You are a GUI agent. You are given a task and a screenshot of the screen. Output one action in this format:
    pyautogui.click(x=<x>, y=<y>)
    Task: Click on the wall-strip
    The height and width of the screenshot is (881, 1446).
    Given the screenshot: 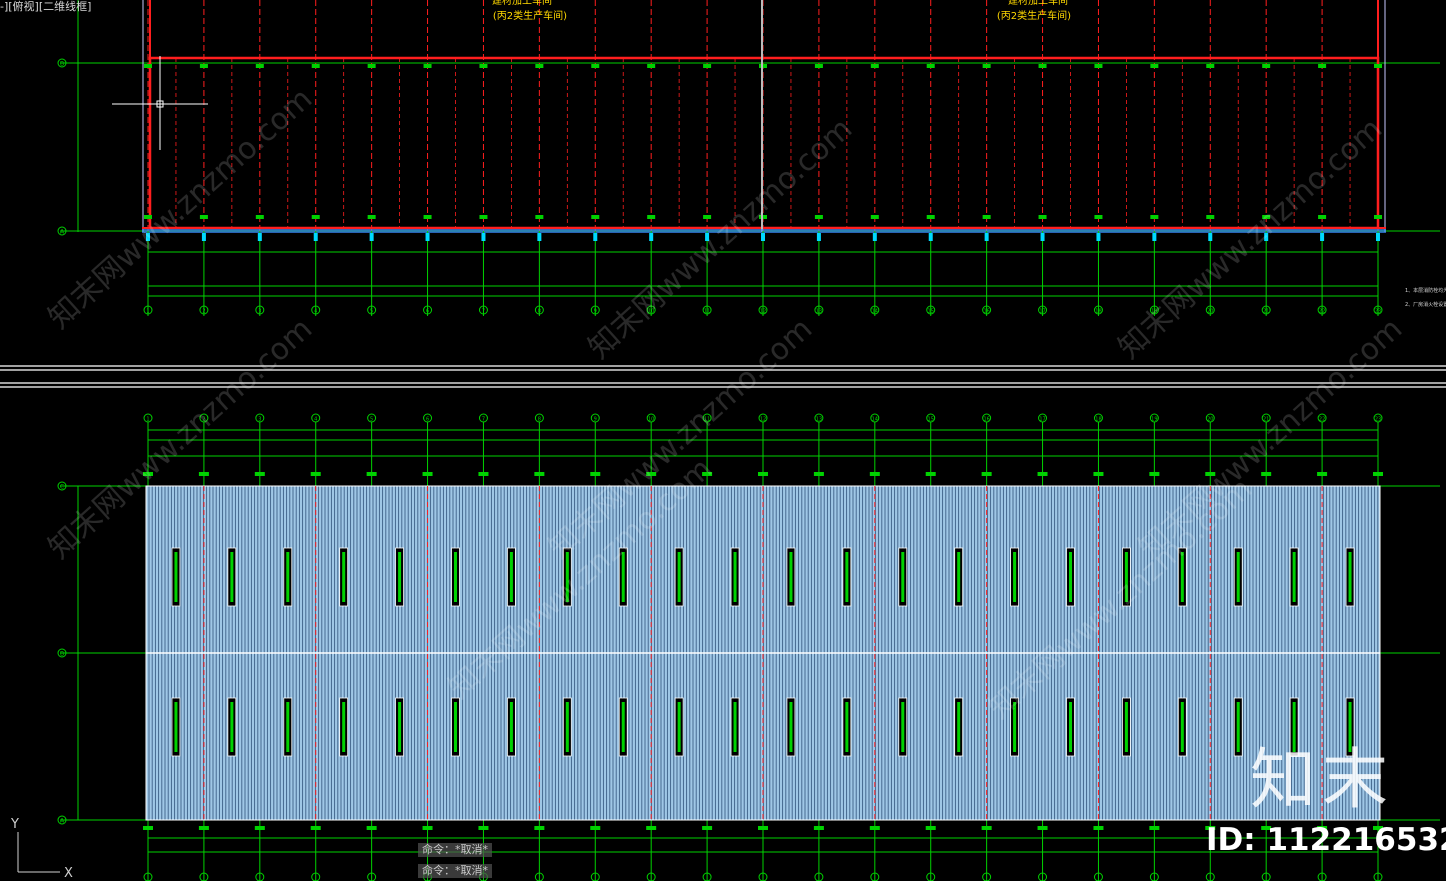 What is the action you would take?
    pyautogui.click(x=764, y=231)
    